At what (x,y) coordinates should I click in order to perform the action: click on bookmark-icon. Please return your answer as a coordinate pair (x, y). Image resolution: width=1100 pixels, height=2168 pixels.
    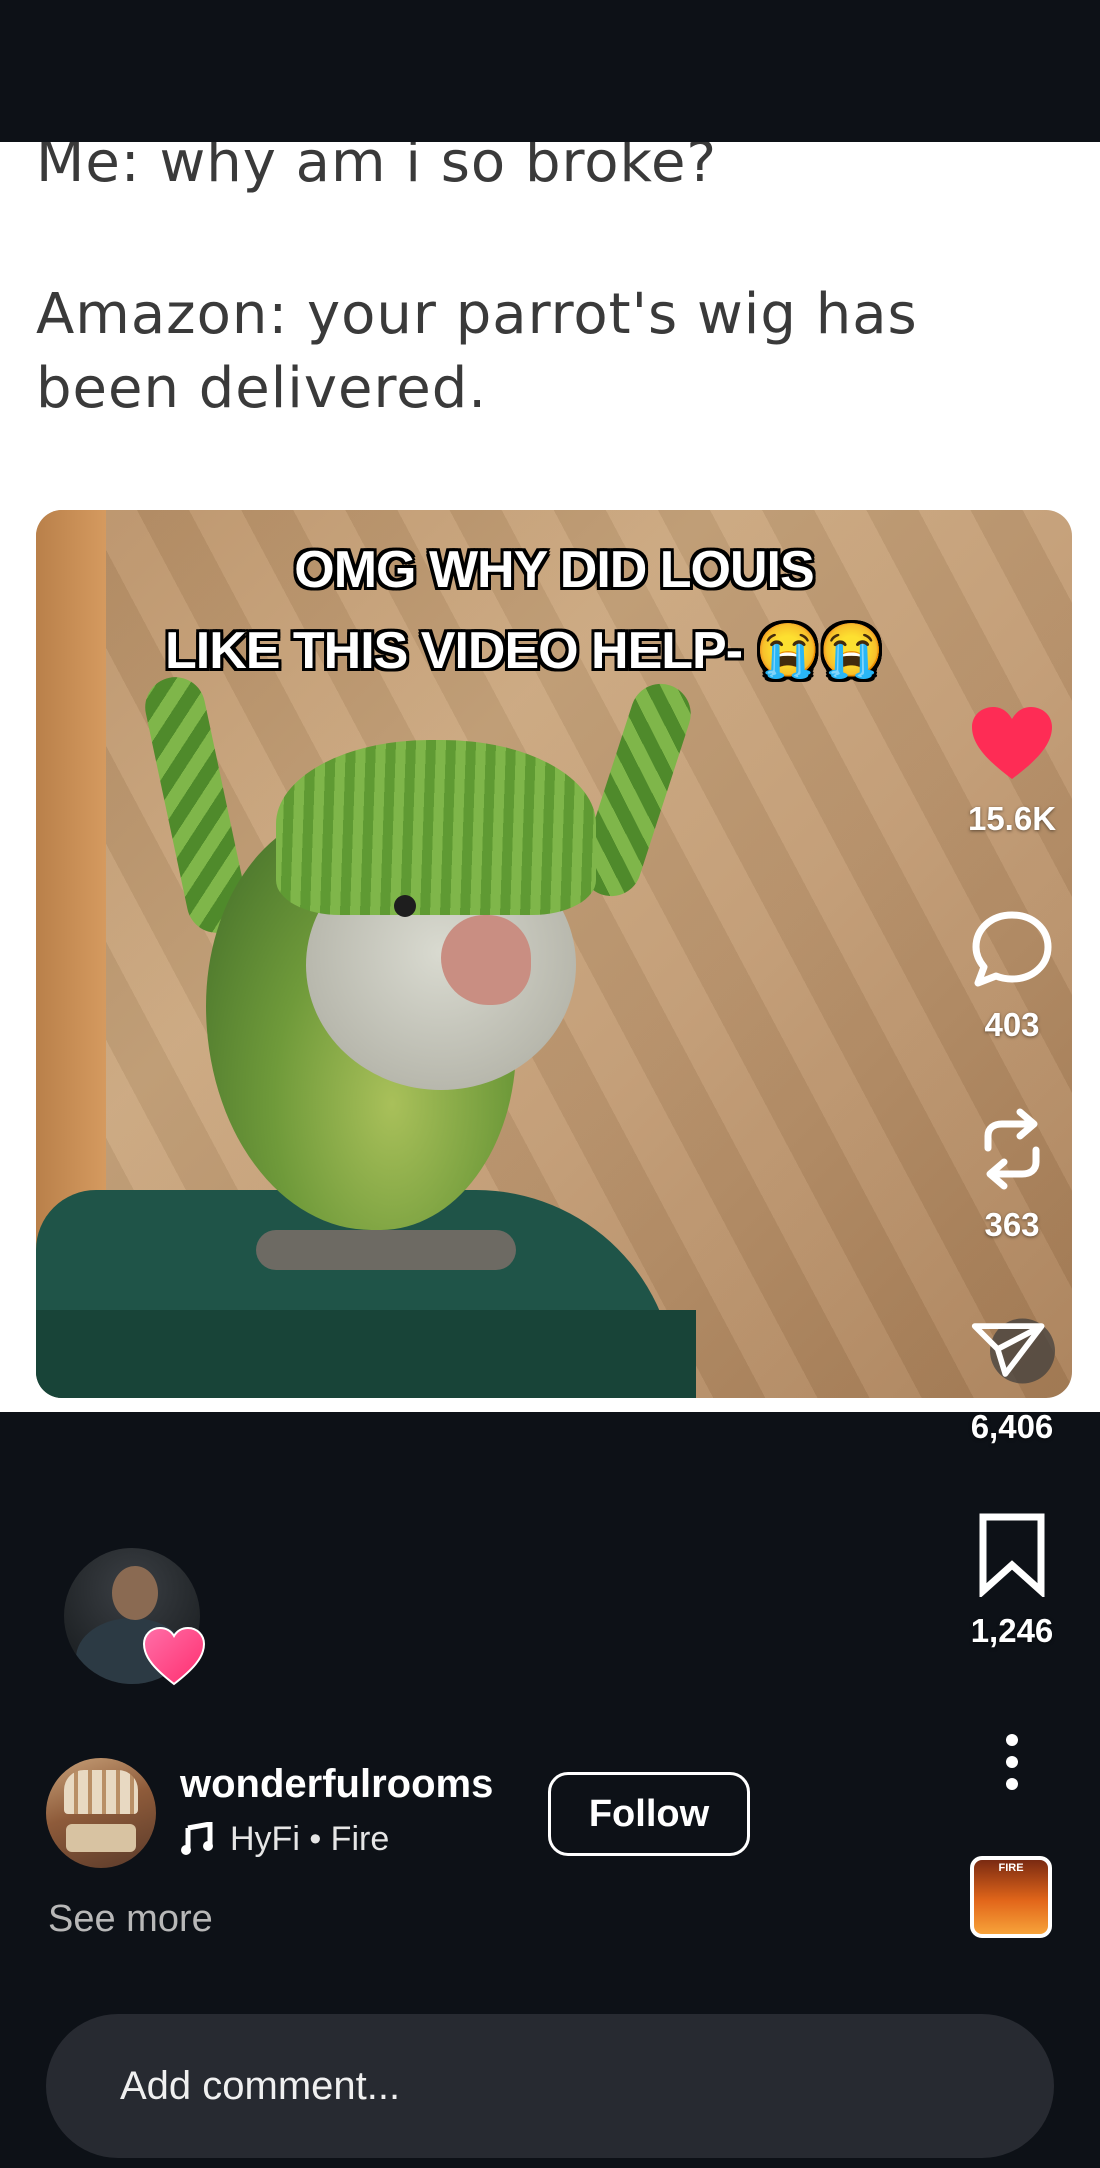
    Looking at the image, I should click on (1012, 1555).